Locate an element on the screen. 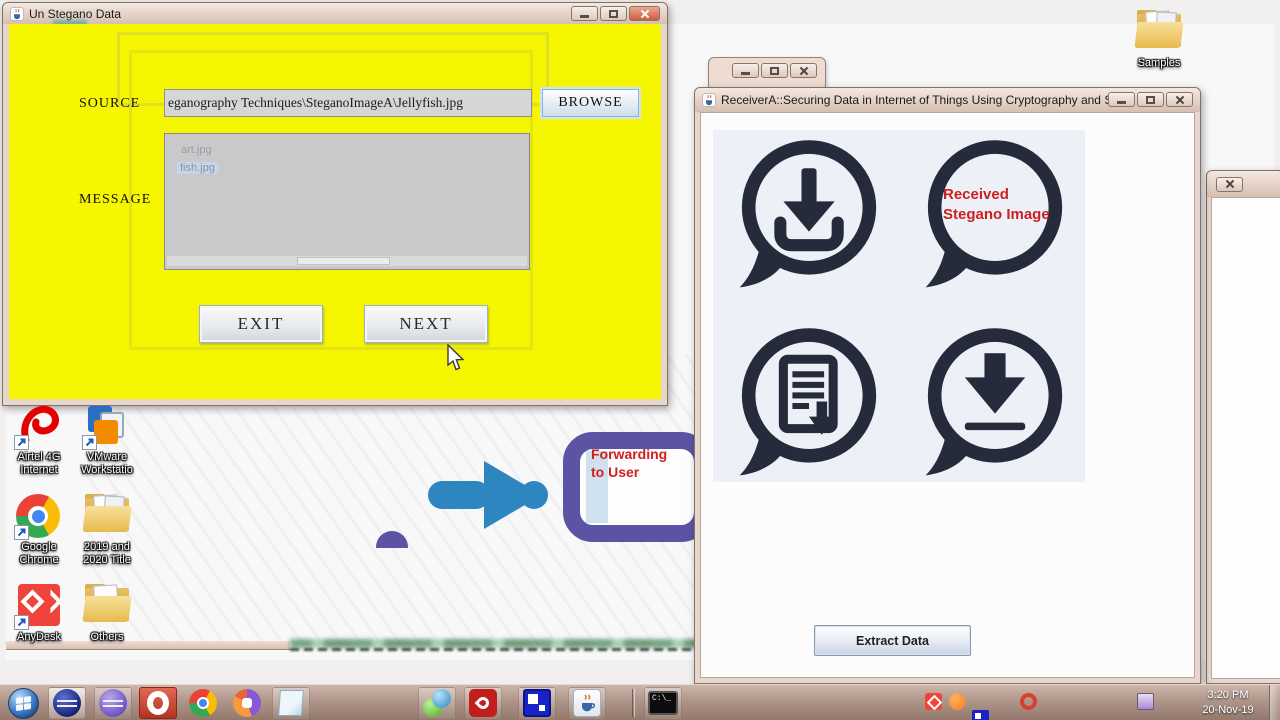  taskbar-opera-button is located at coordinates (158, 703).